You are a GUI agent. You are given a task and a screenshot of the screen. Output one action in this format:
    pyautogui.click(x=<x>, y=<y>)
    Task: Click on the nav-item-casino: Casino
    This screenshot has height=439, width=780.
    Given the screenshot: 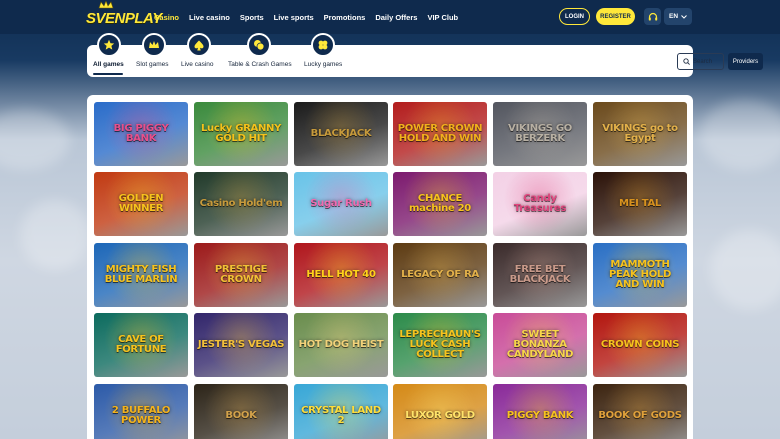 What is the action you would take?
    pyautogui.click(x=166, y=17)
    